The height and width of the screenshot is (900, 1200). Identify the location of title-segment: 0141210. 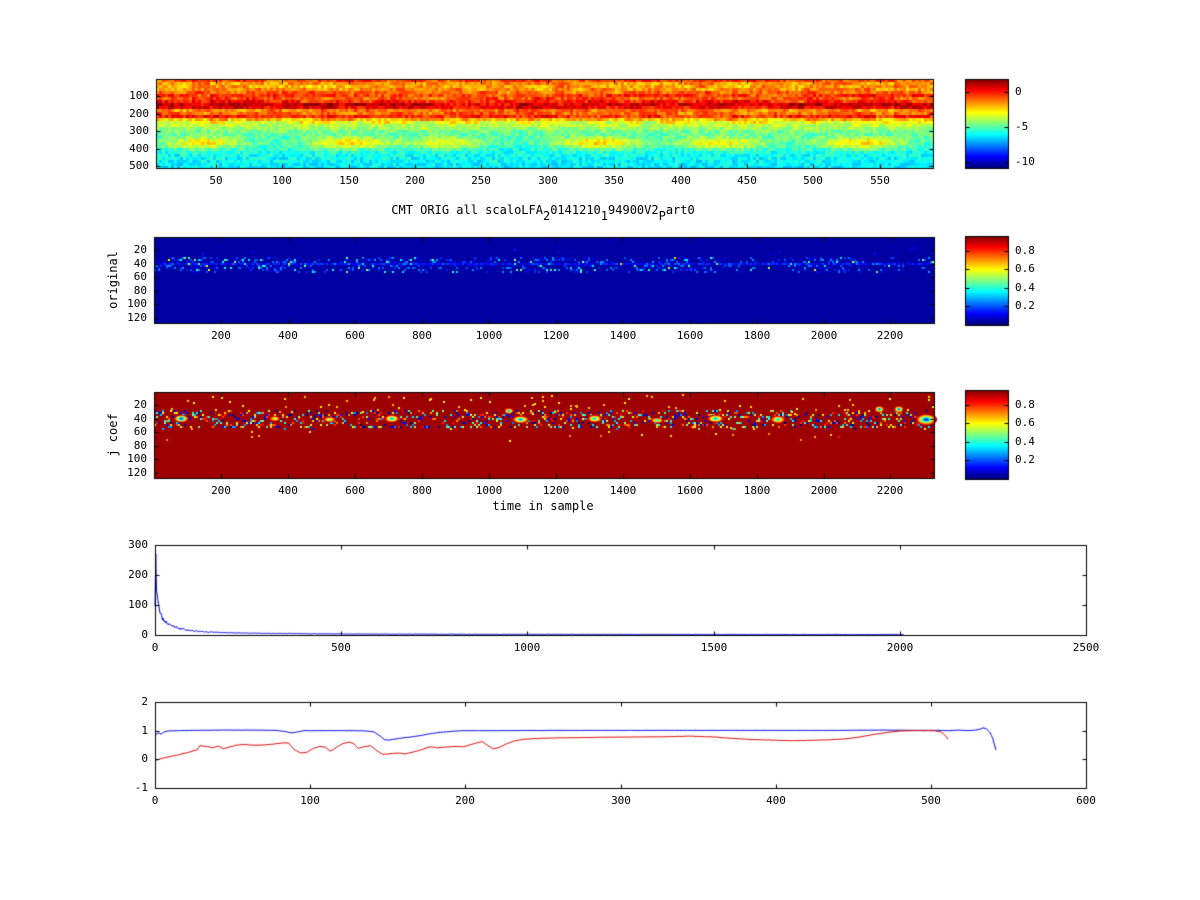
(575, 210).